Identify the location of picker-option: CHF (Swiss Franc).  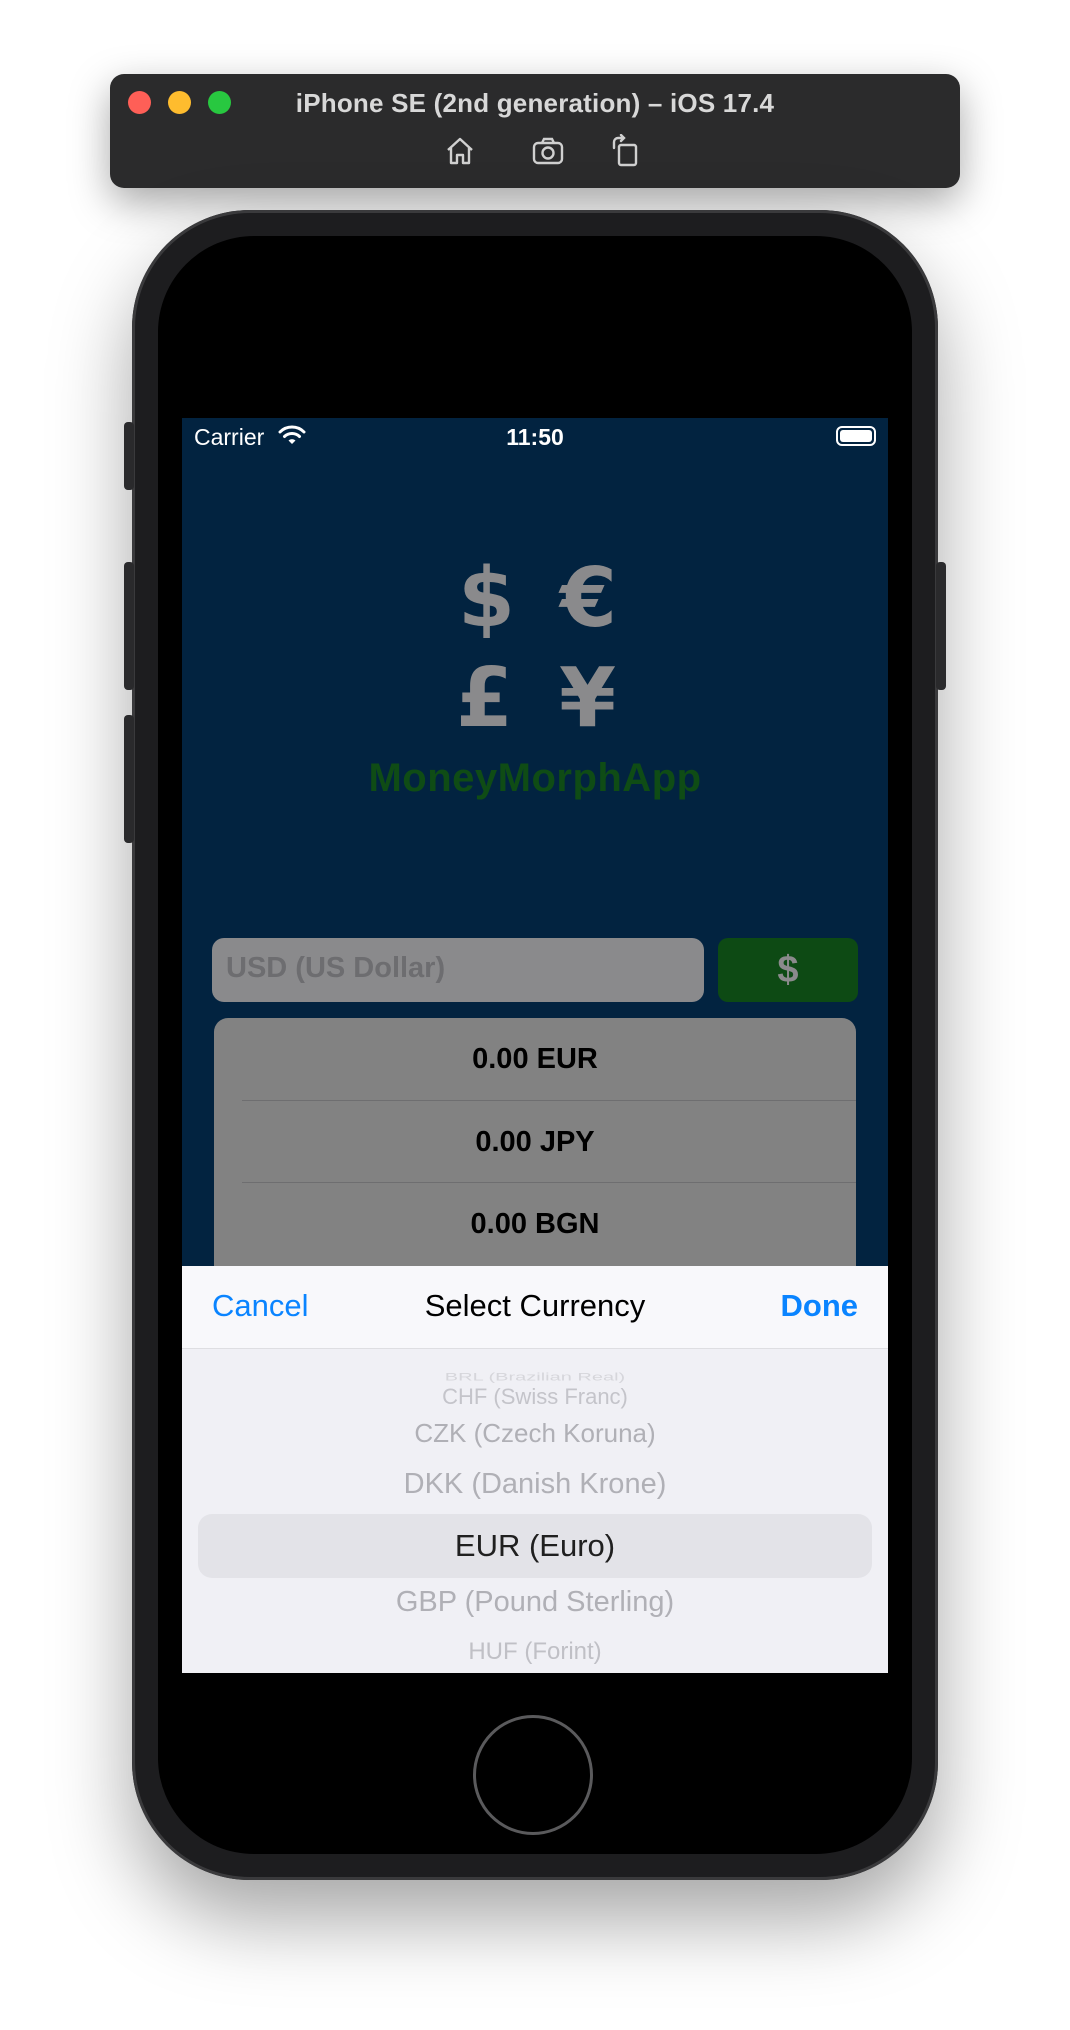
(535, 1397).